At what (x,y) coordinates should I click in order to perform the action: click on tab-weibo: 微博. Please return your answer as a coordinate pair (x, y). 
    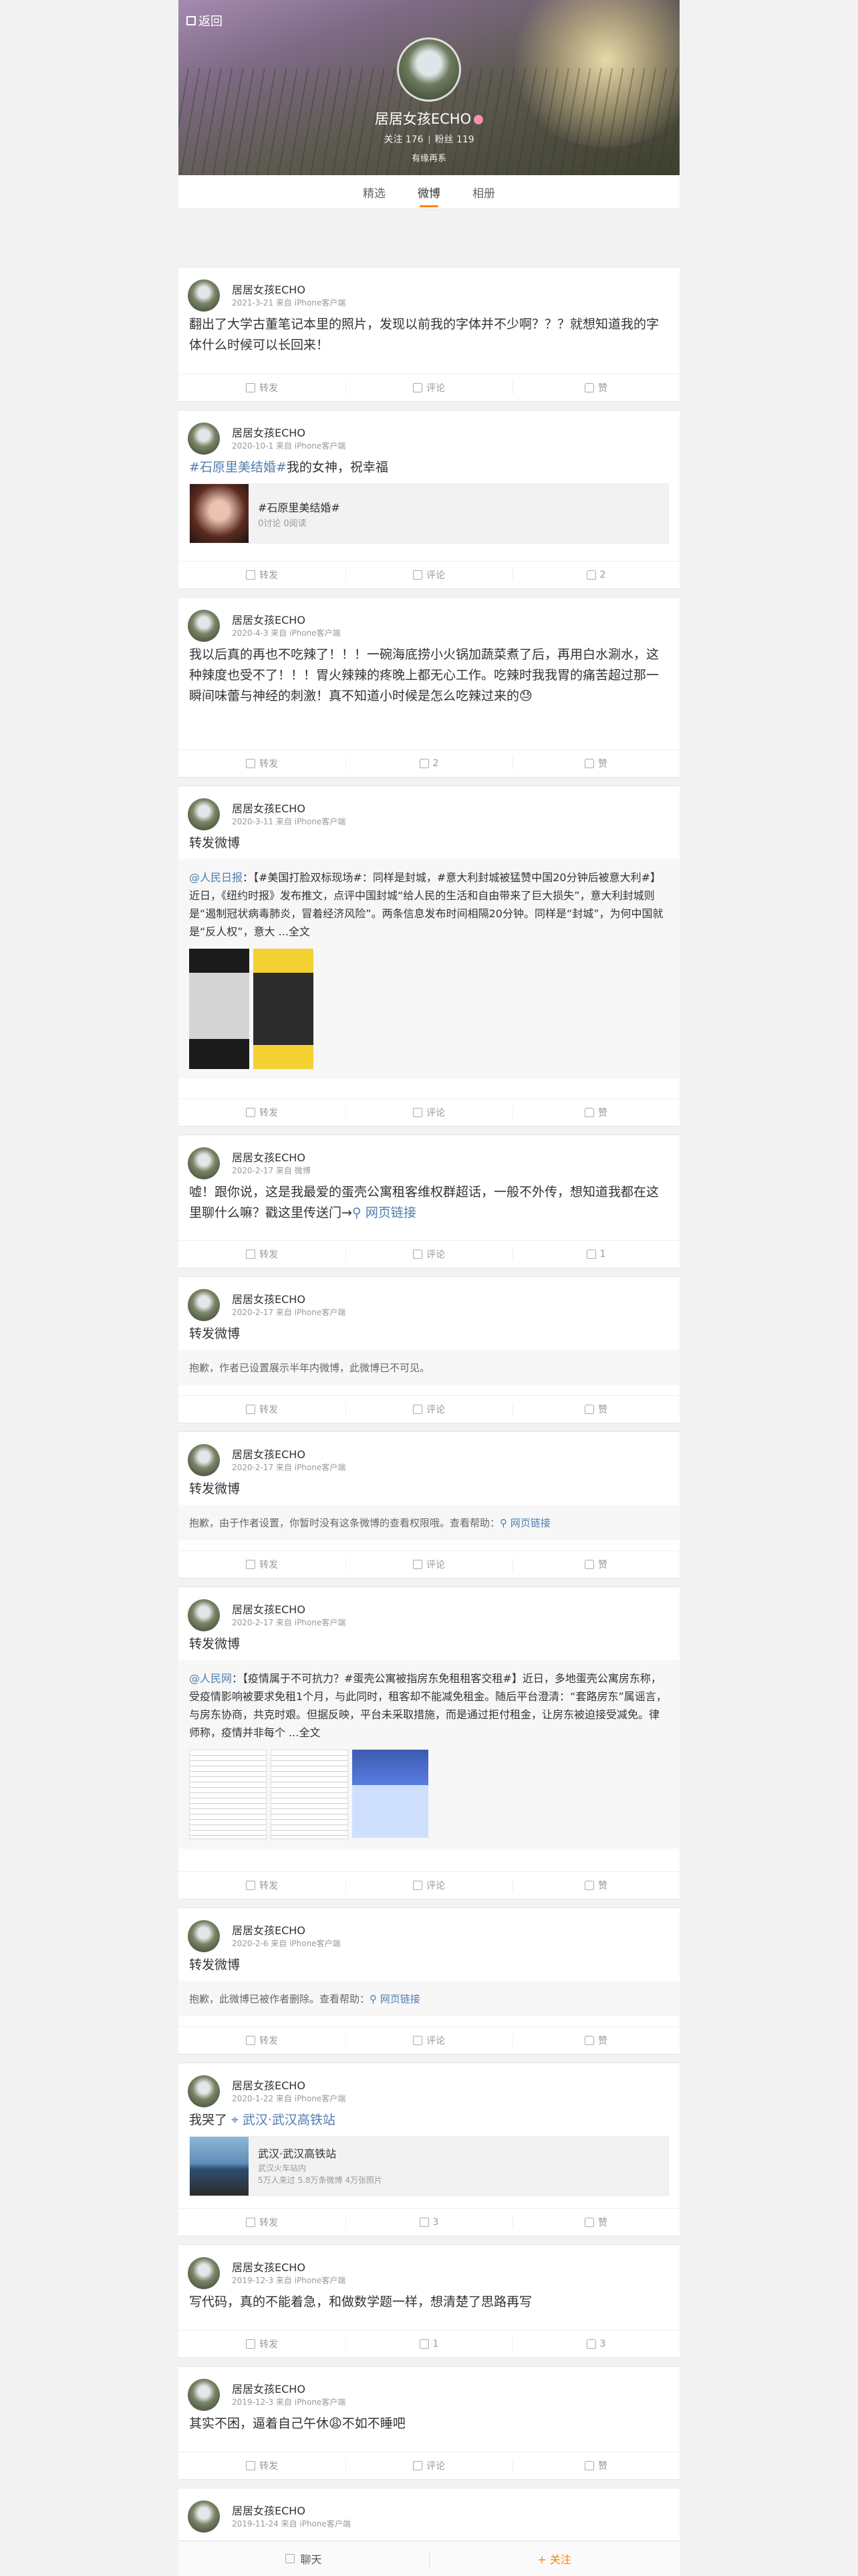
    Looking at the image, I should click on (429, 192).